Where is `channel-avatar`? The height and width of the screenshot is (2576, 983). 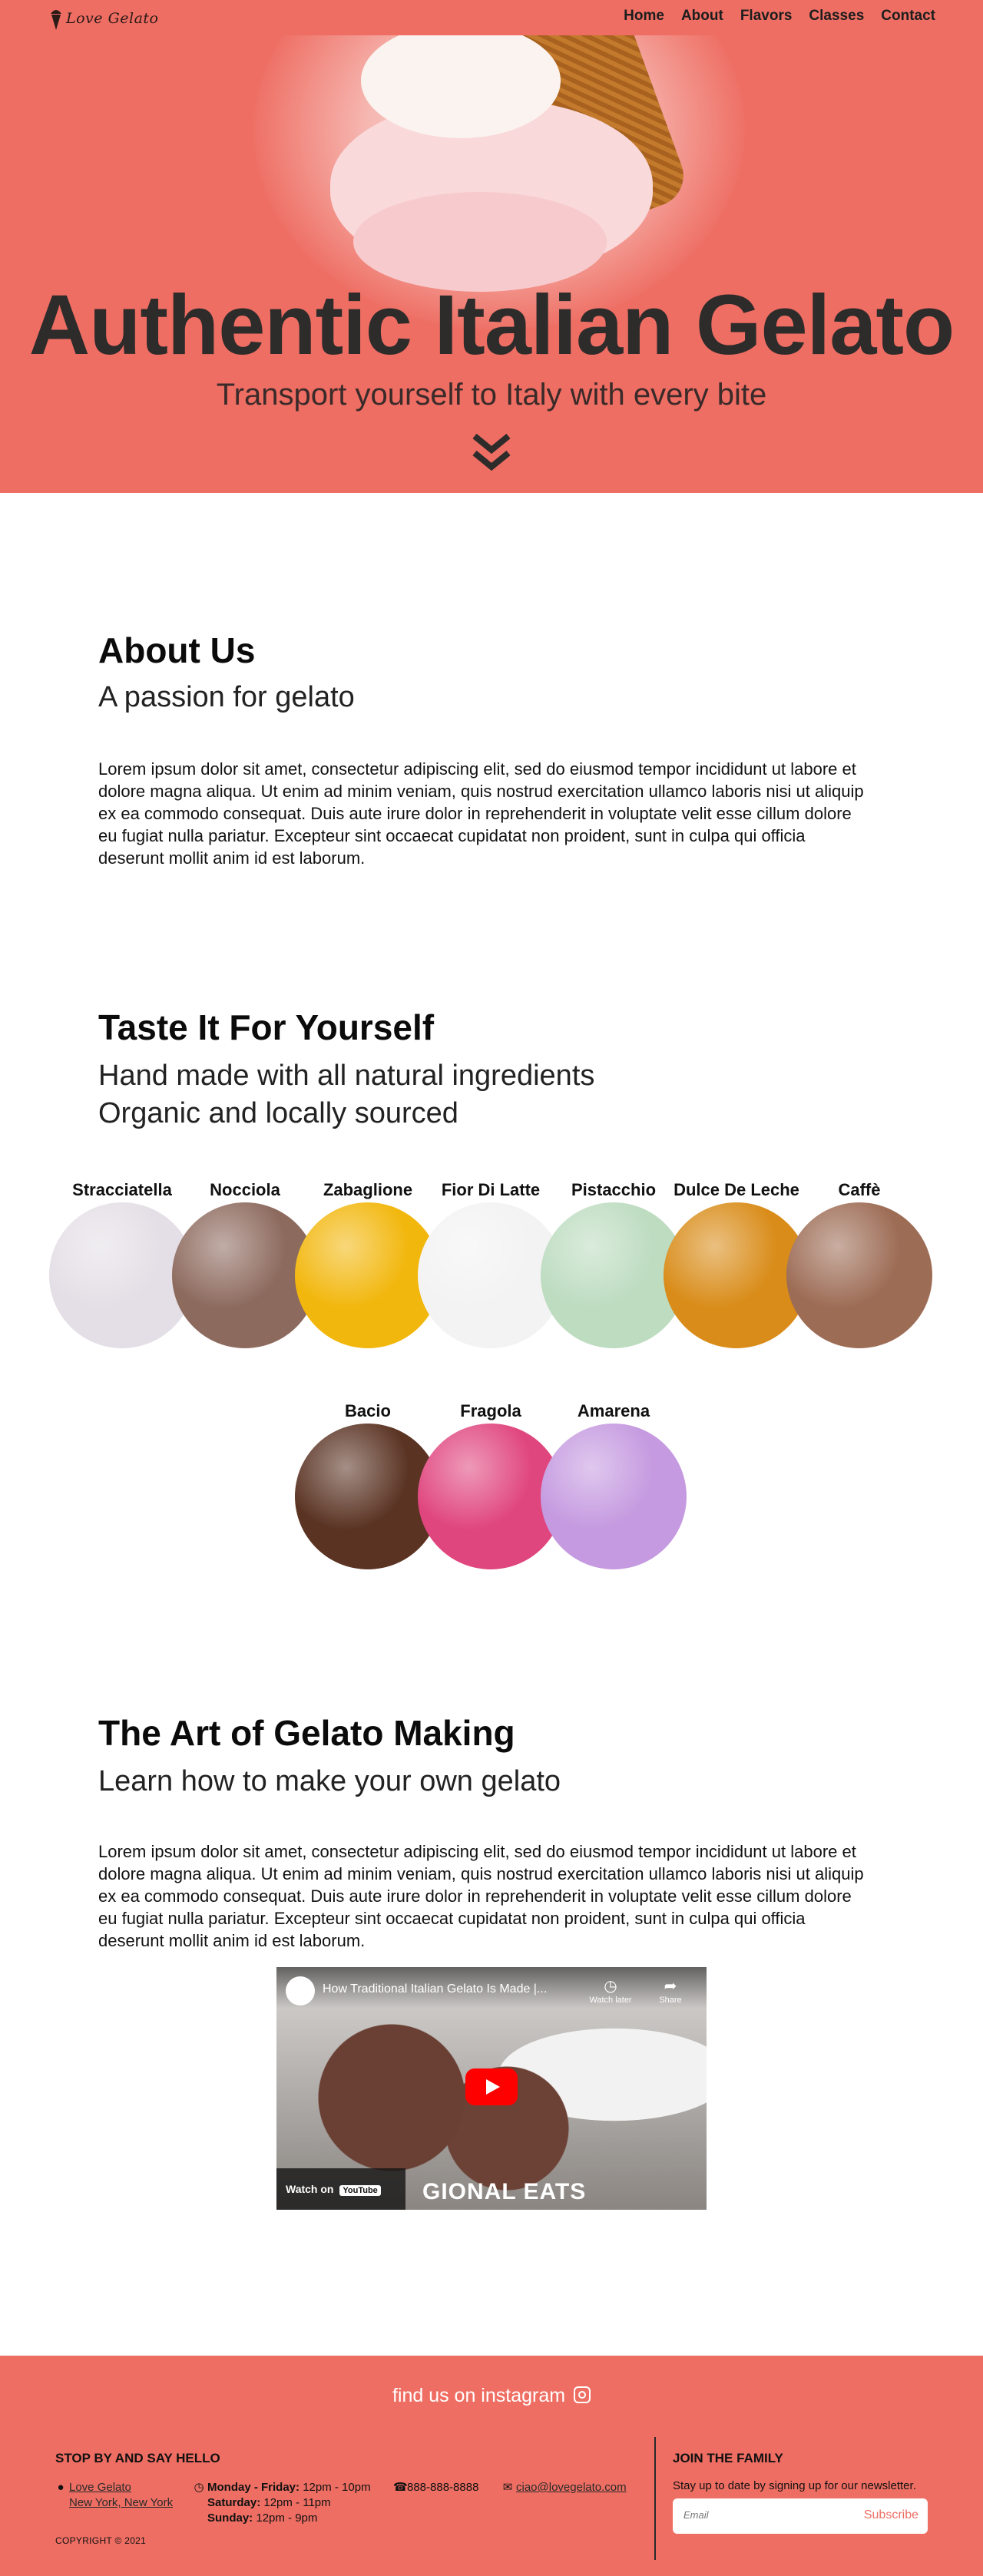
channel-avatar is located at coordinates (300, 1991).